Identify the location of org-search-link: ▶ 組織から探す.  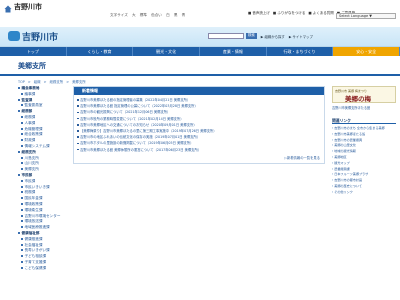
(273, 36).